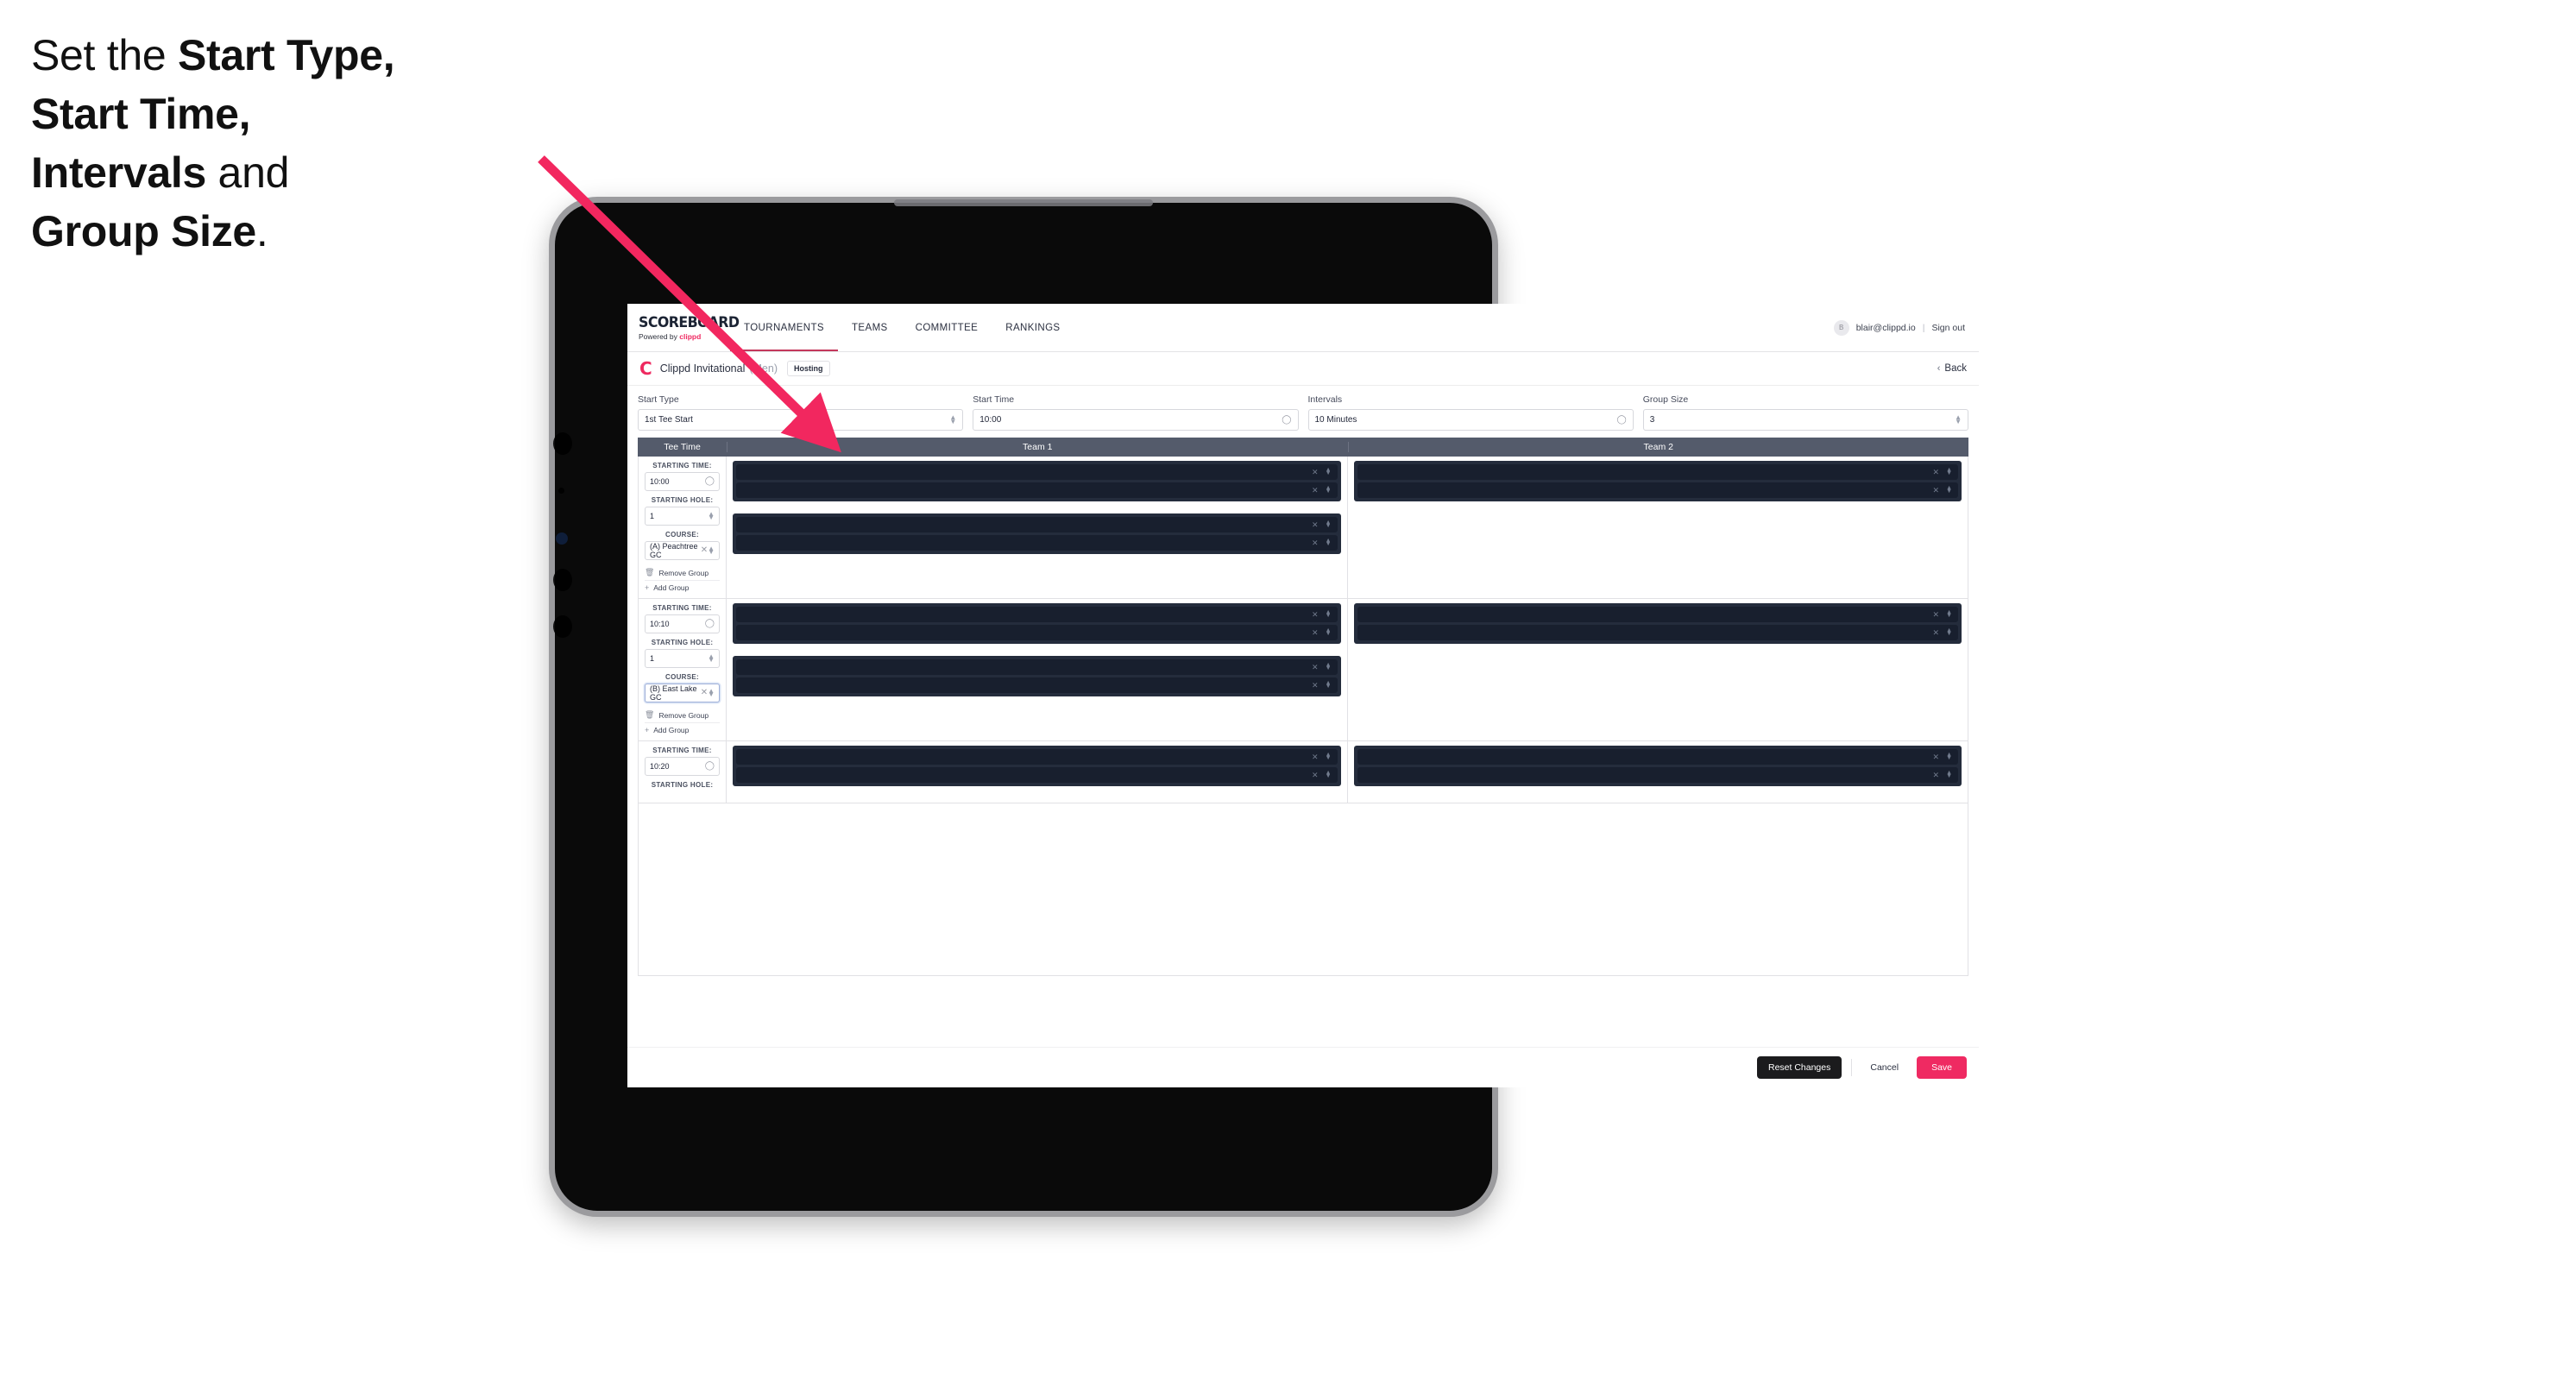 Image resolution: width=2576 pixels, height=1386 pixels. What do you see at coordinates (683, 767) in the screenshot?
I see `starting-time-input: 10:20 ◯` at bounding box center [683, 767].